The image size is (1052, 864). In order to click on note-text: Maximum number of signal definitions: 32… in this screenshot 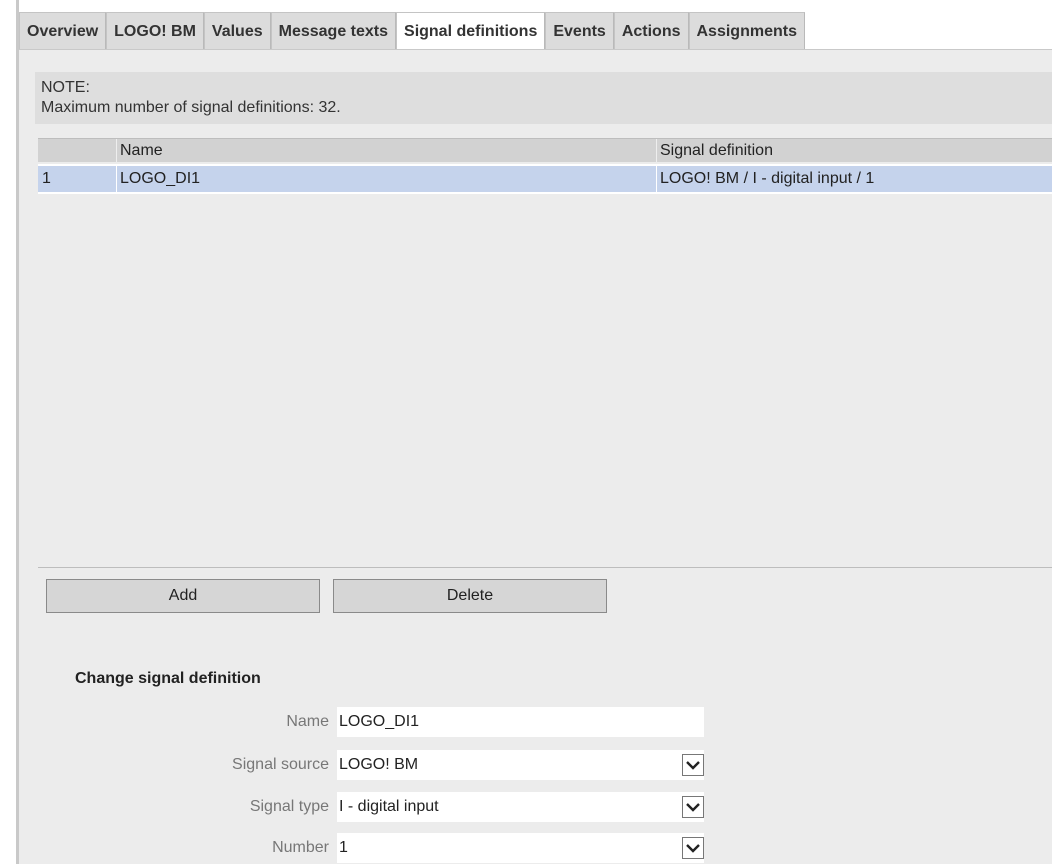, I will do `click(191, 107)`.